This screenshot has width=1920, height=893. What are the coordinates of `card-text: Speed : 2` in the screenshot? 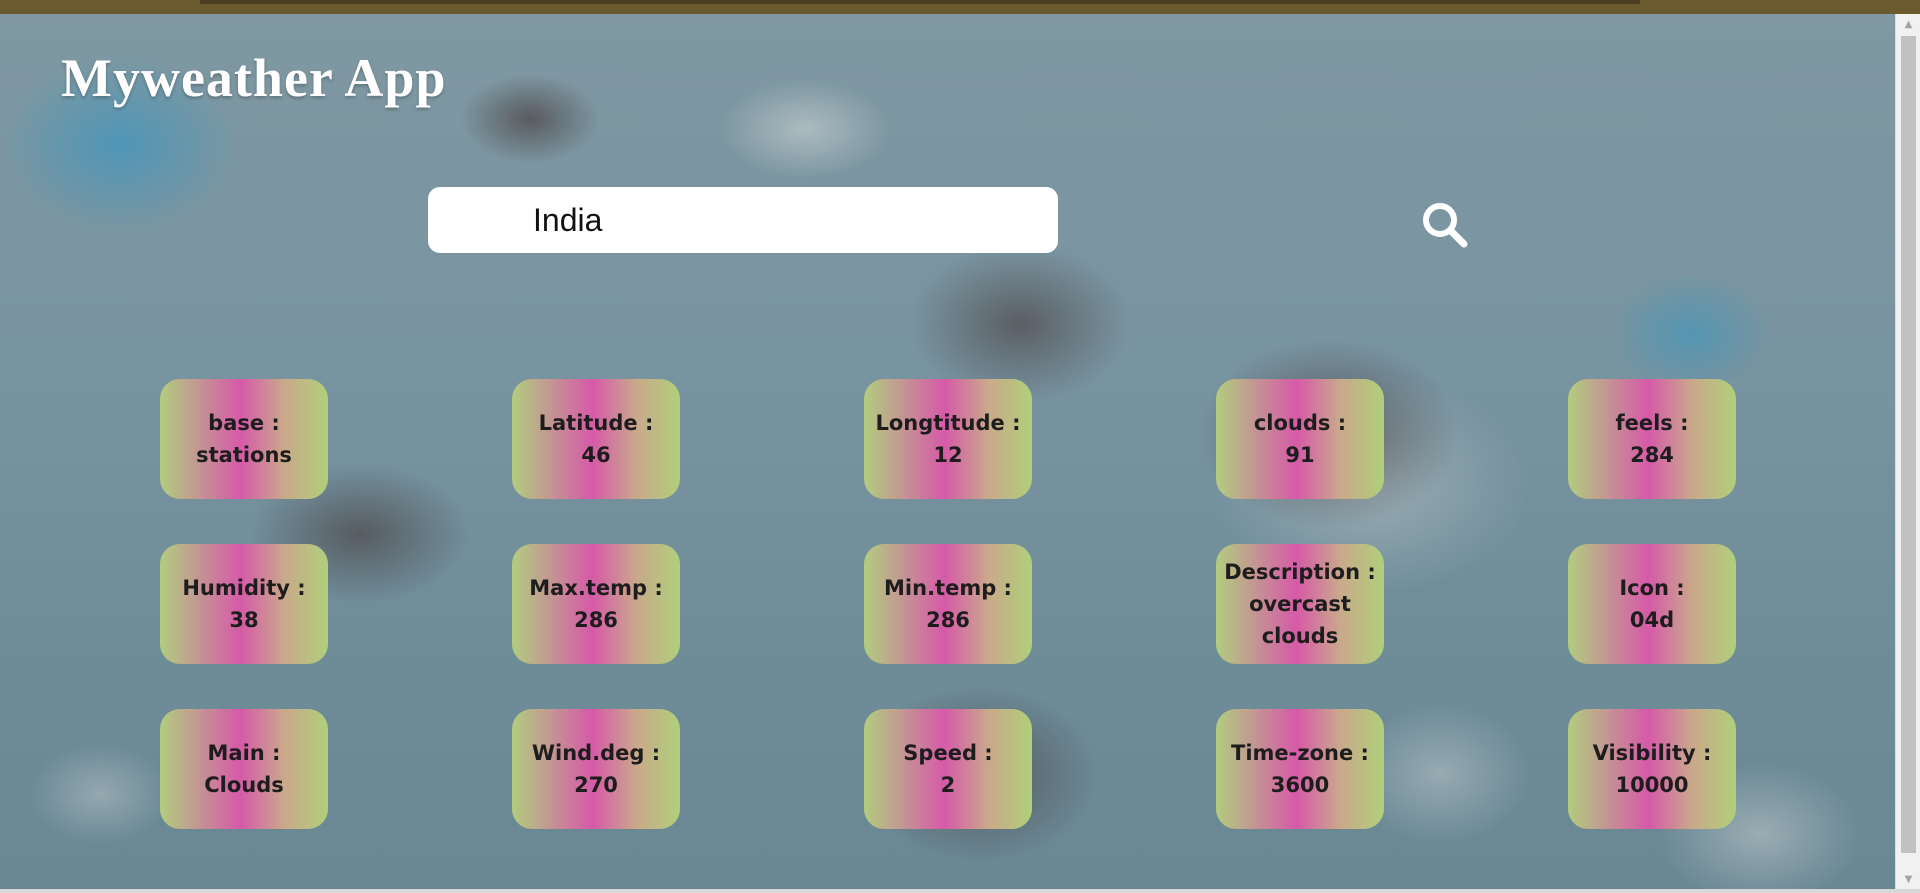 It's located at (947, 769).